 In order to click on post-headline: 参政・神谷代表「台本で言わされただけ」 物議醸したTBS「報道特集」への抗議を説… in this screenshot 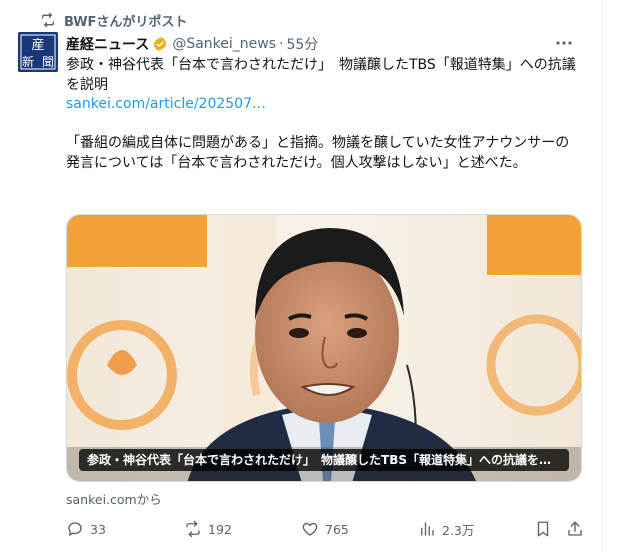, I will do `click(321, 75)`.